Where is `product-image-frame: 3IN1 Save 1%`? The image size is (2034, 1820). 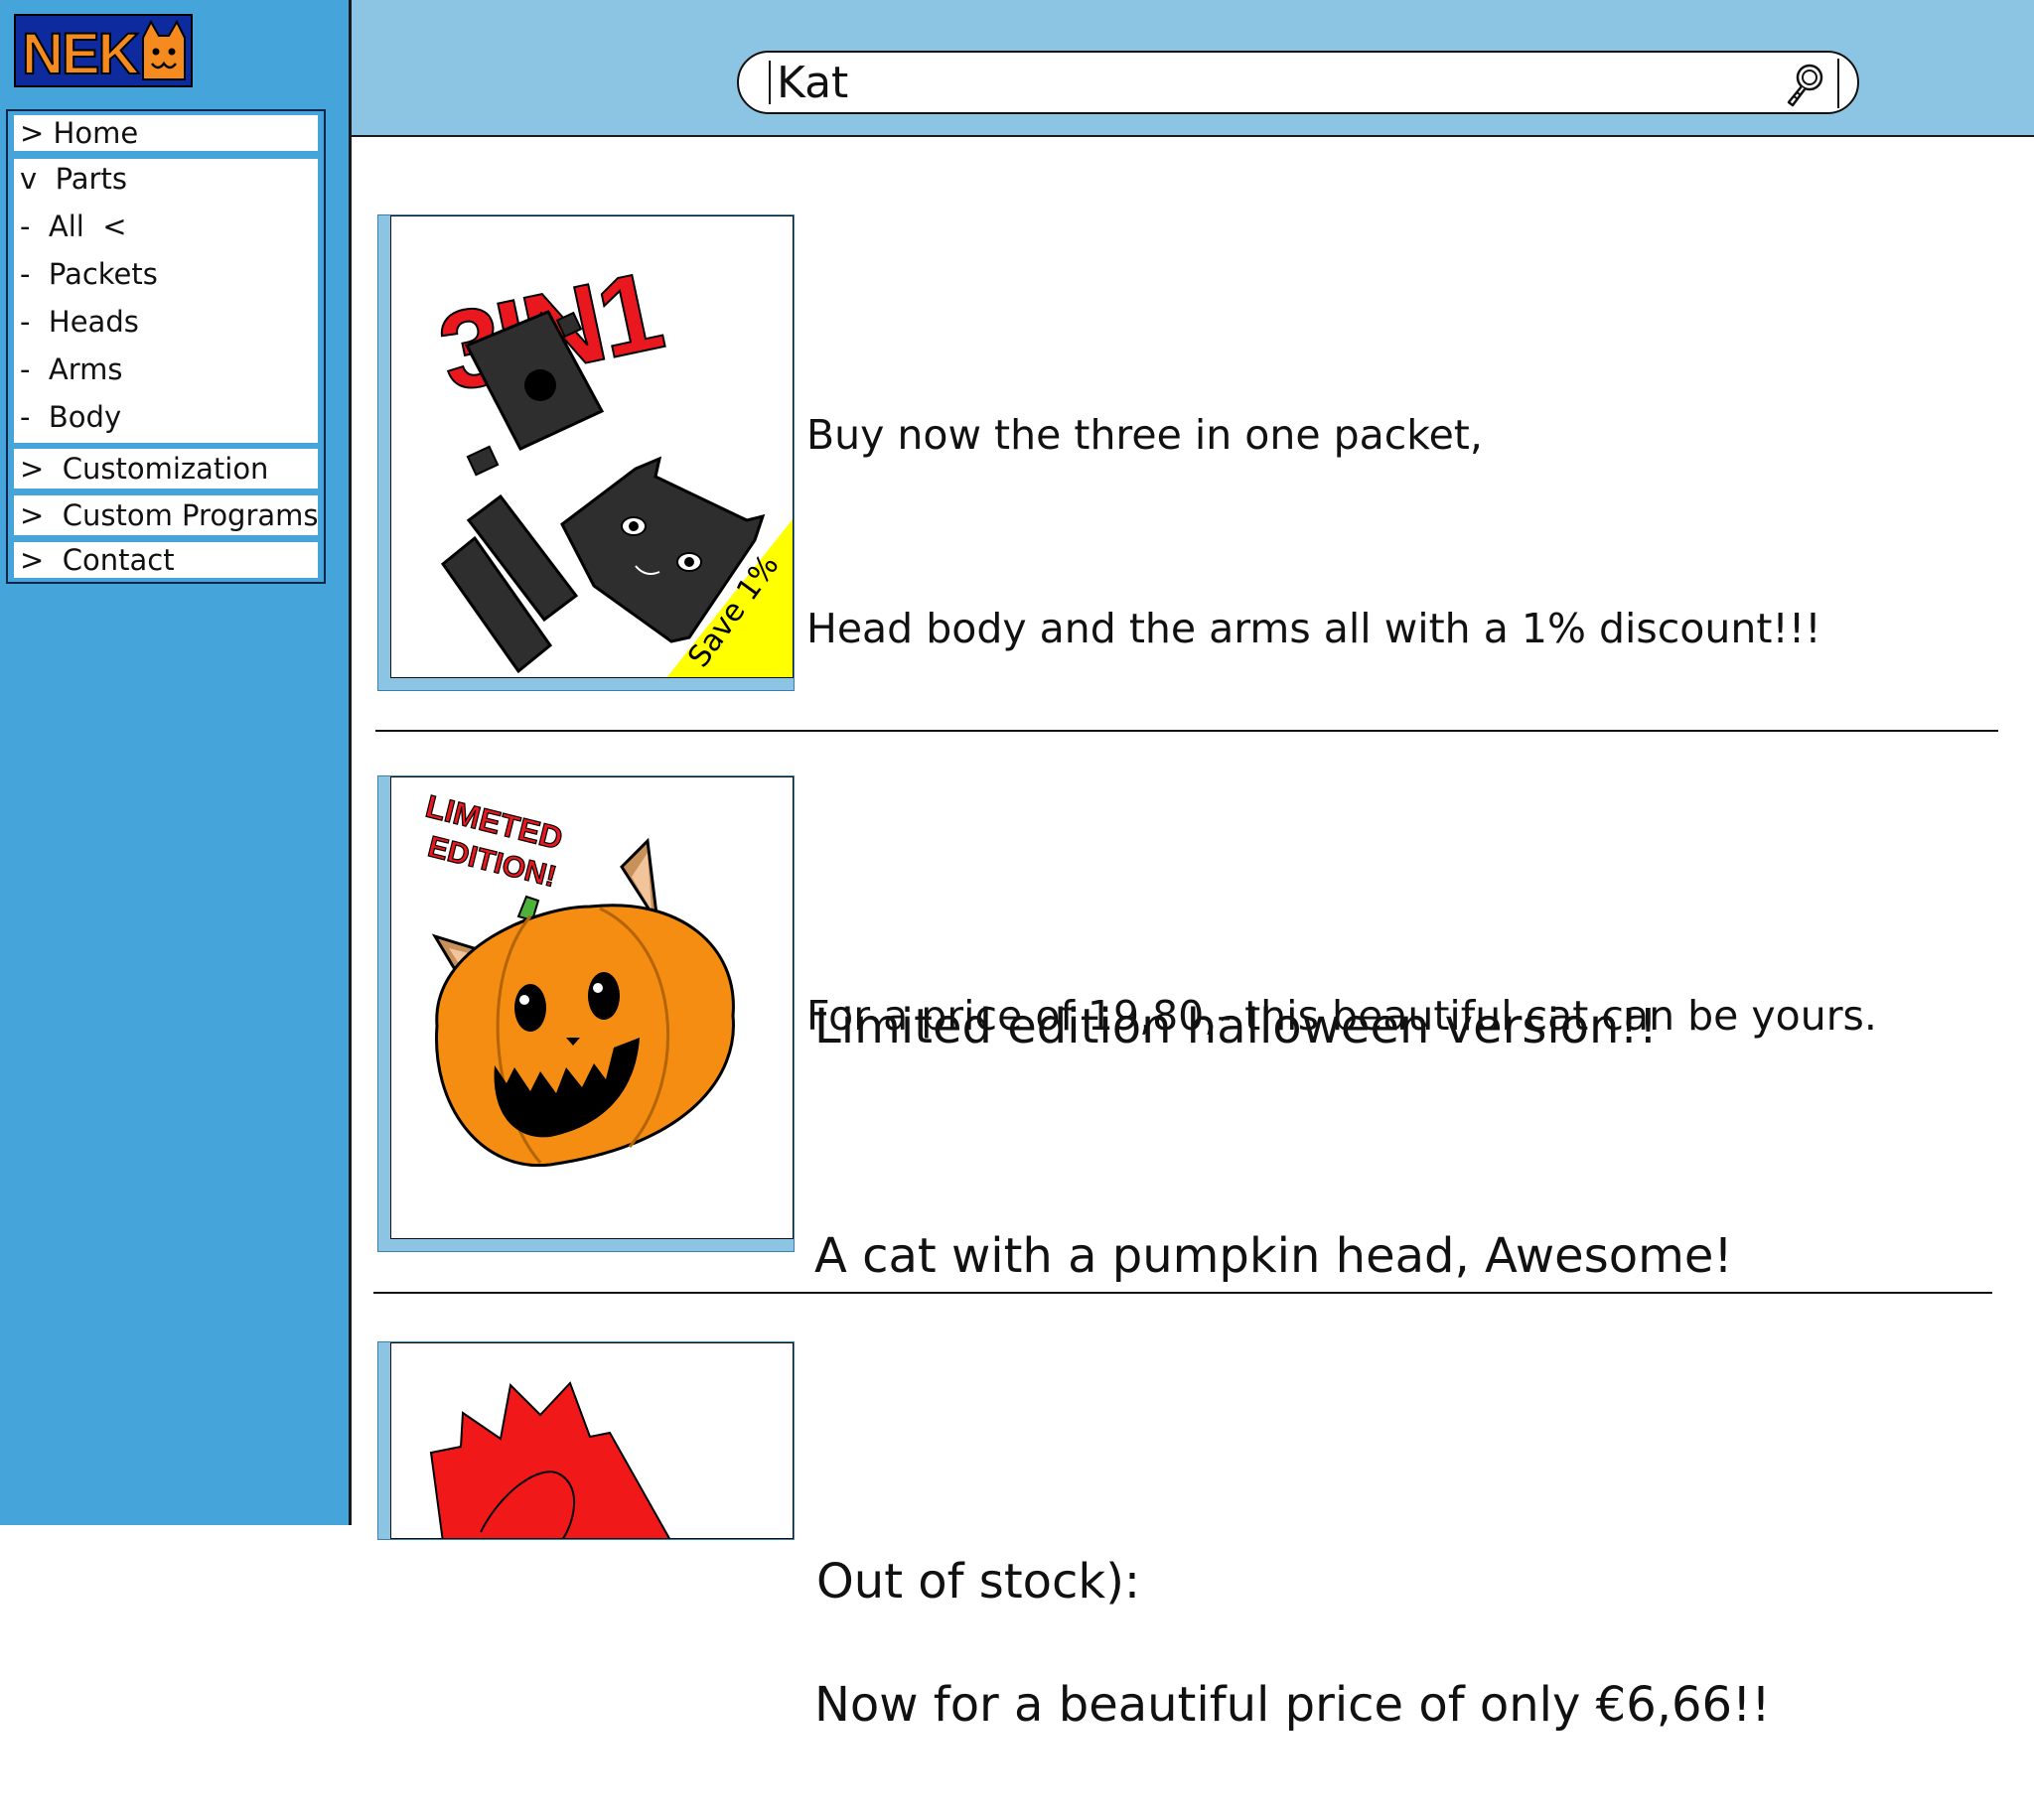 product-image-frame: 3IN1 Save 1% is located at coordinates (586, 452).